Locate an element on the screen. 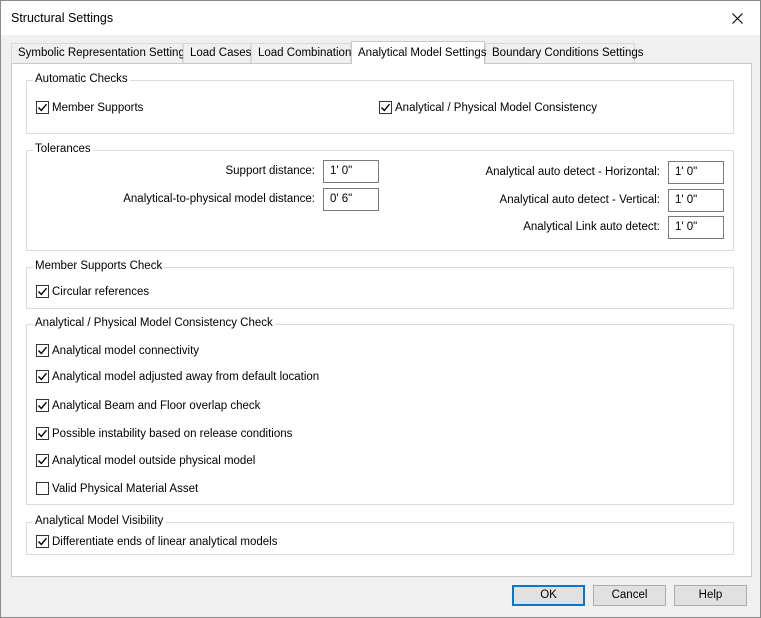 The height and width of the screenshot is (618, 761). tab-load-cases: Load Cases is located at coordinates (217, 53).